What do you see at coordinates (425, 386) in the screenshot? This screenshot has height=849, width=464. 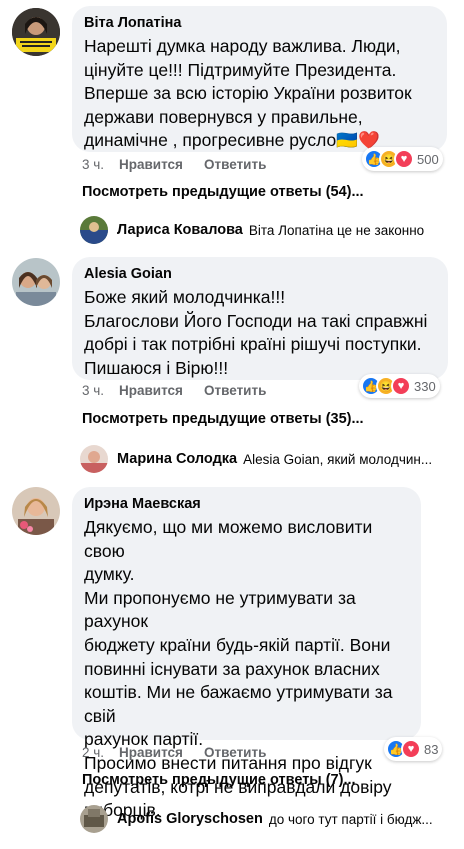 I see `reaction-count: 330` at bounding box center [425, 386].